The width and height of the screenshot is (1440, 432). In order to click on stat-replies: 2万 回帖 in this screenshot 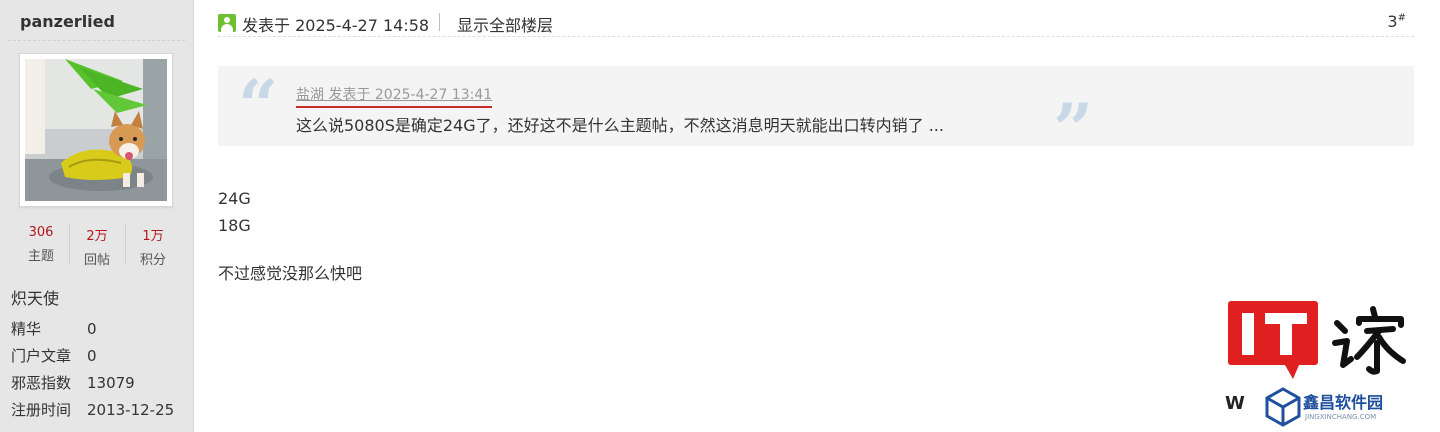, I will do `click(97, 245)`.